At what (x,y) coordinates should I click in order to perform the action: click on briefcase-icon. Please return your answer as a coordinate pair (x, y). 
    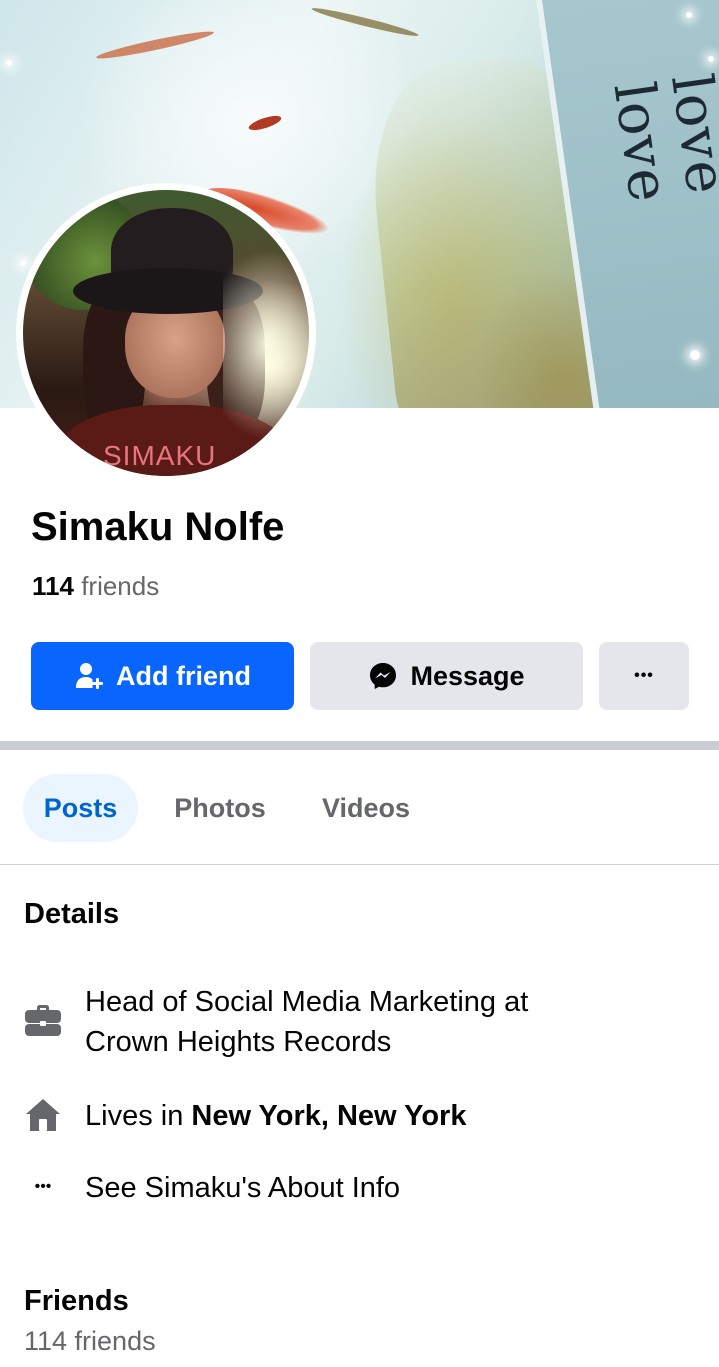
    Looking at the image, I should click on (43, 1020).